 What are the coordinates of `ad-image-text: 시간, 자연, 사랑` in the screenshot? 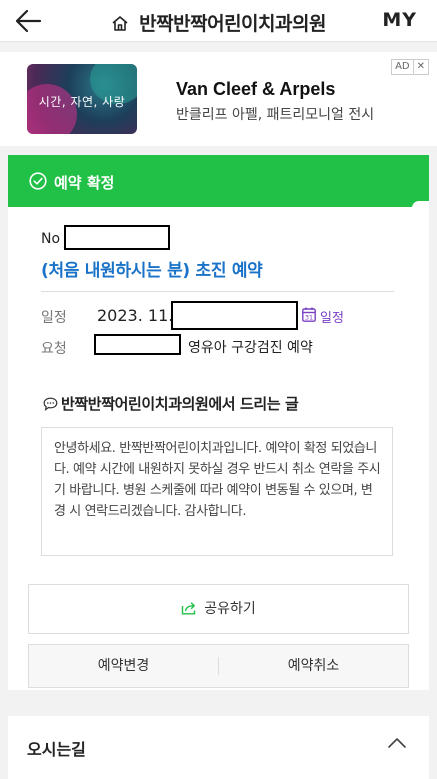 It's located at (82, 102).